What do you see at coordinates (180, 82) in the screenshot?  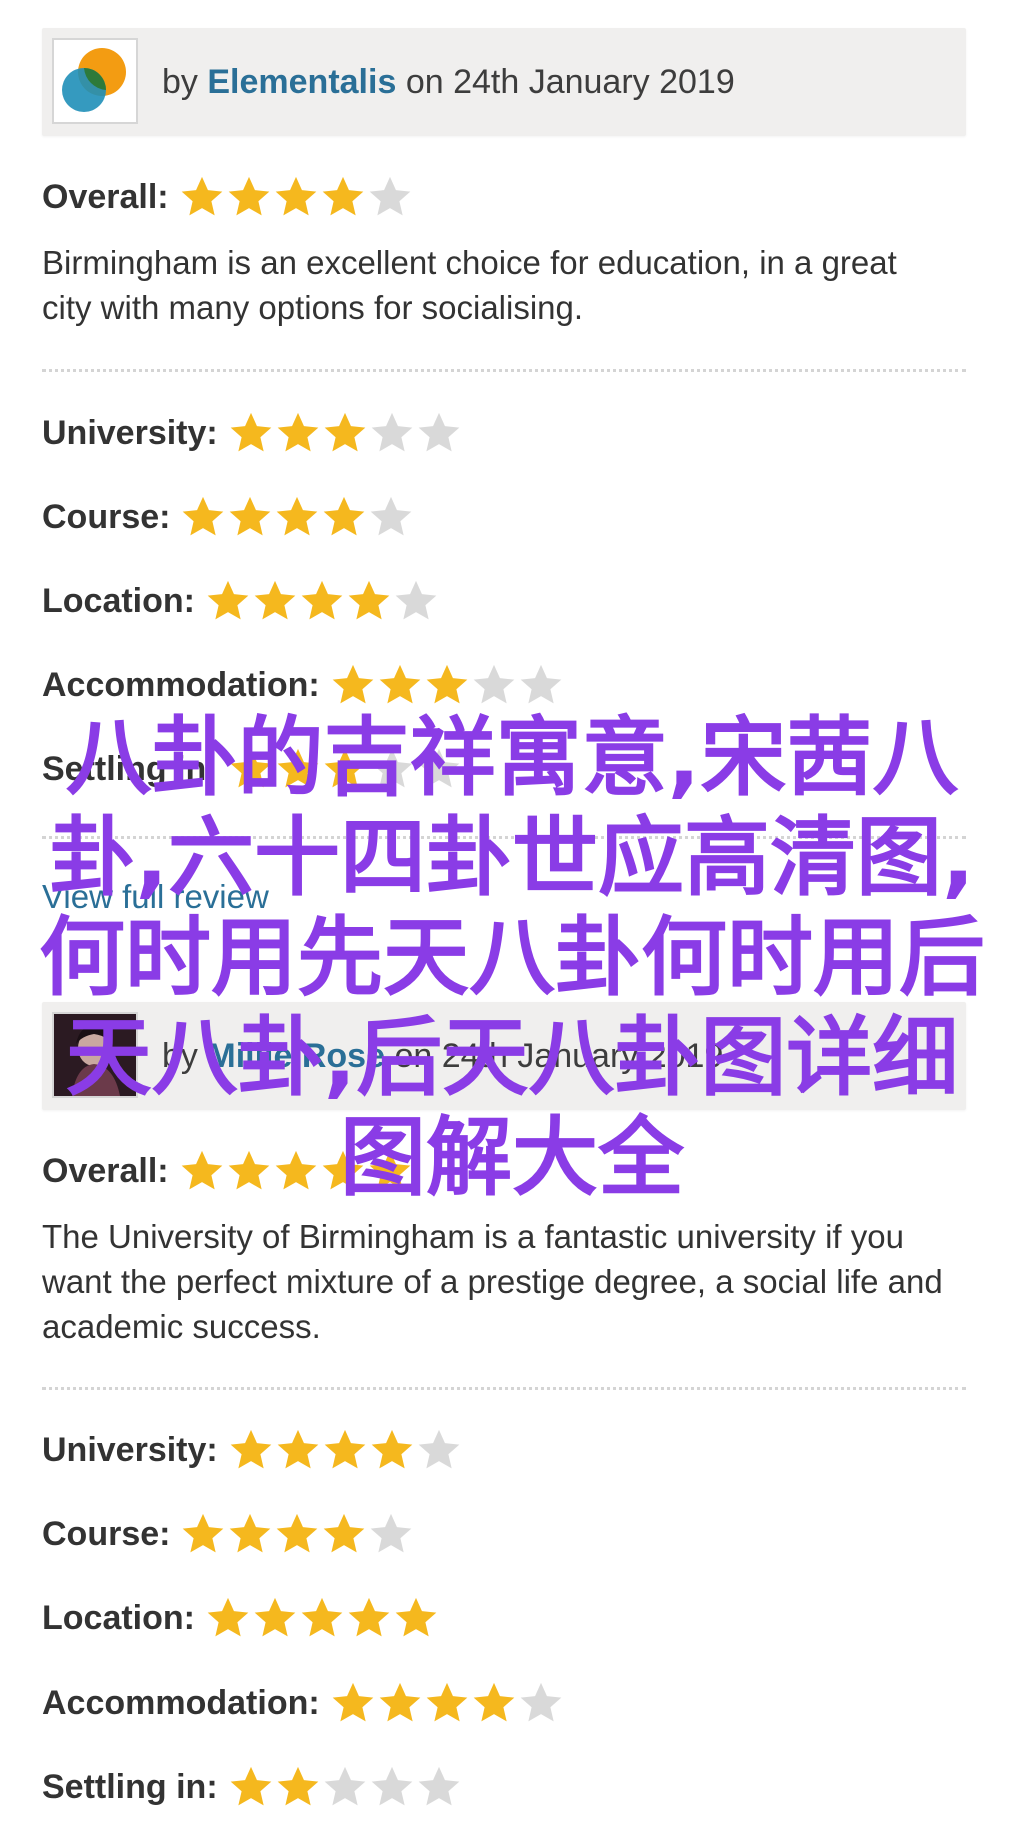 I see `by-prefix: by` at bounding box center [180, 82].